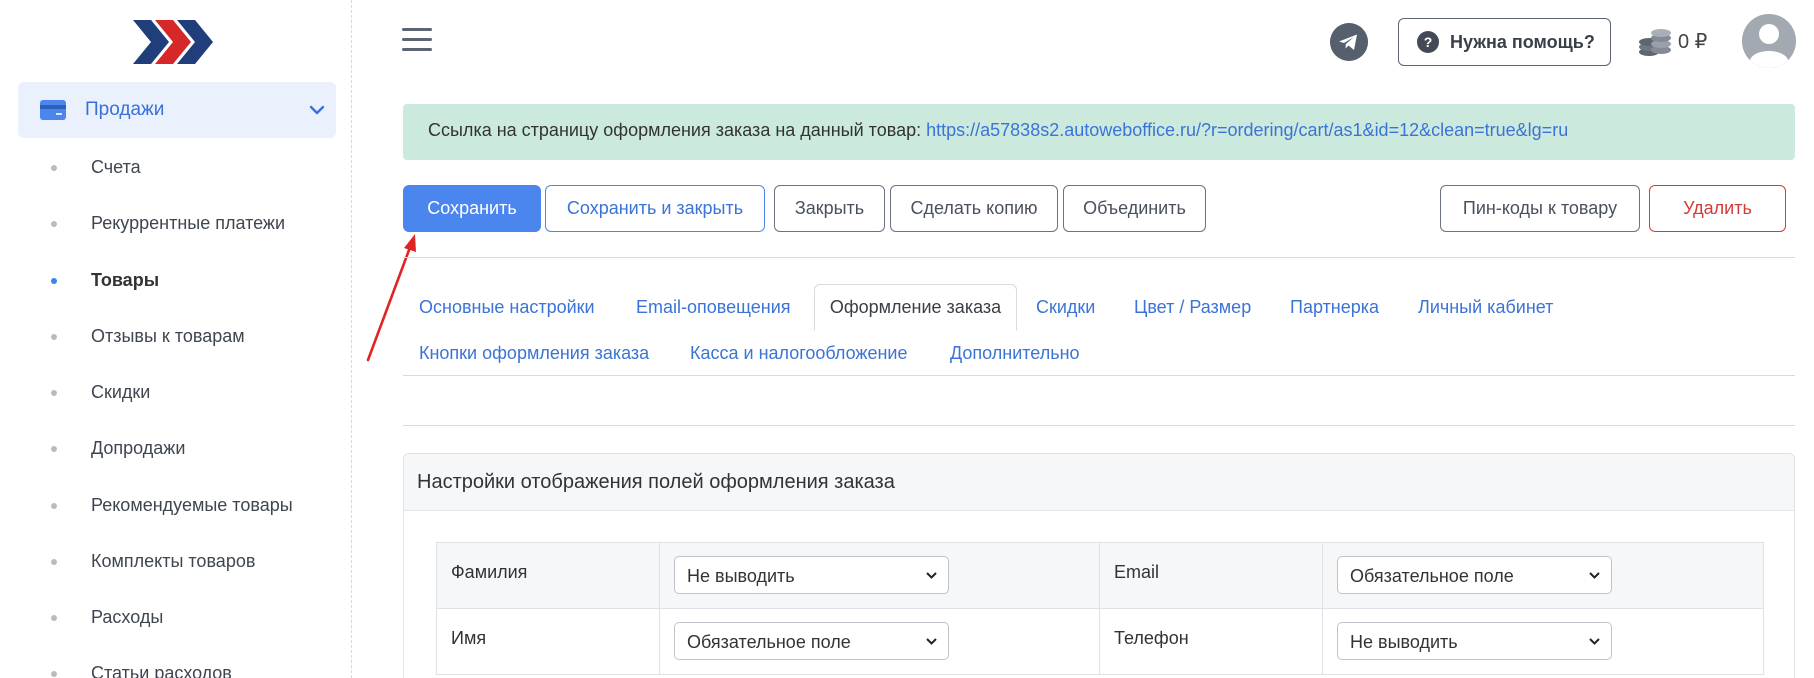 This screenshot has height=678, width=1814. What do you see at coordinates (173, 42) in the screenshot?
I see `chevrons-logo` at bounding box center [173, 42].